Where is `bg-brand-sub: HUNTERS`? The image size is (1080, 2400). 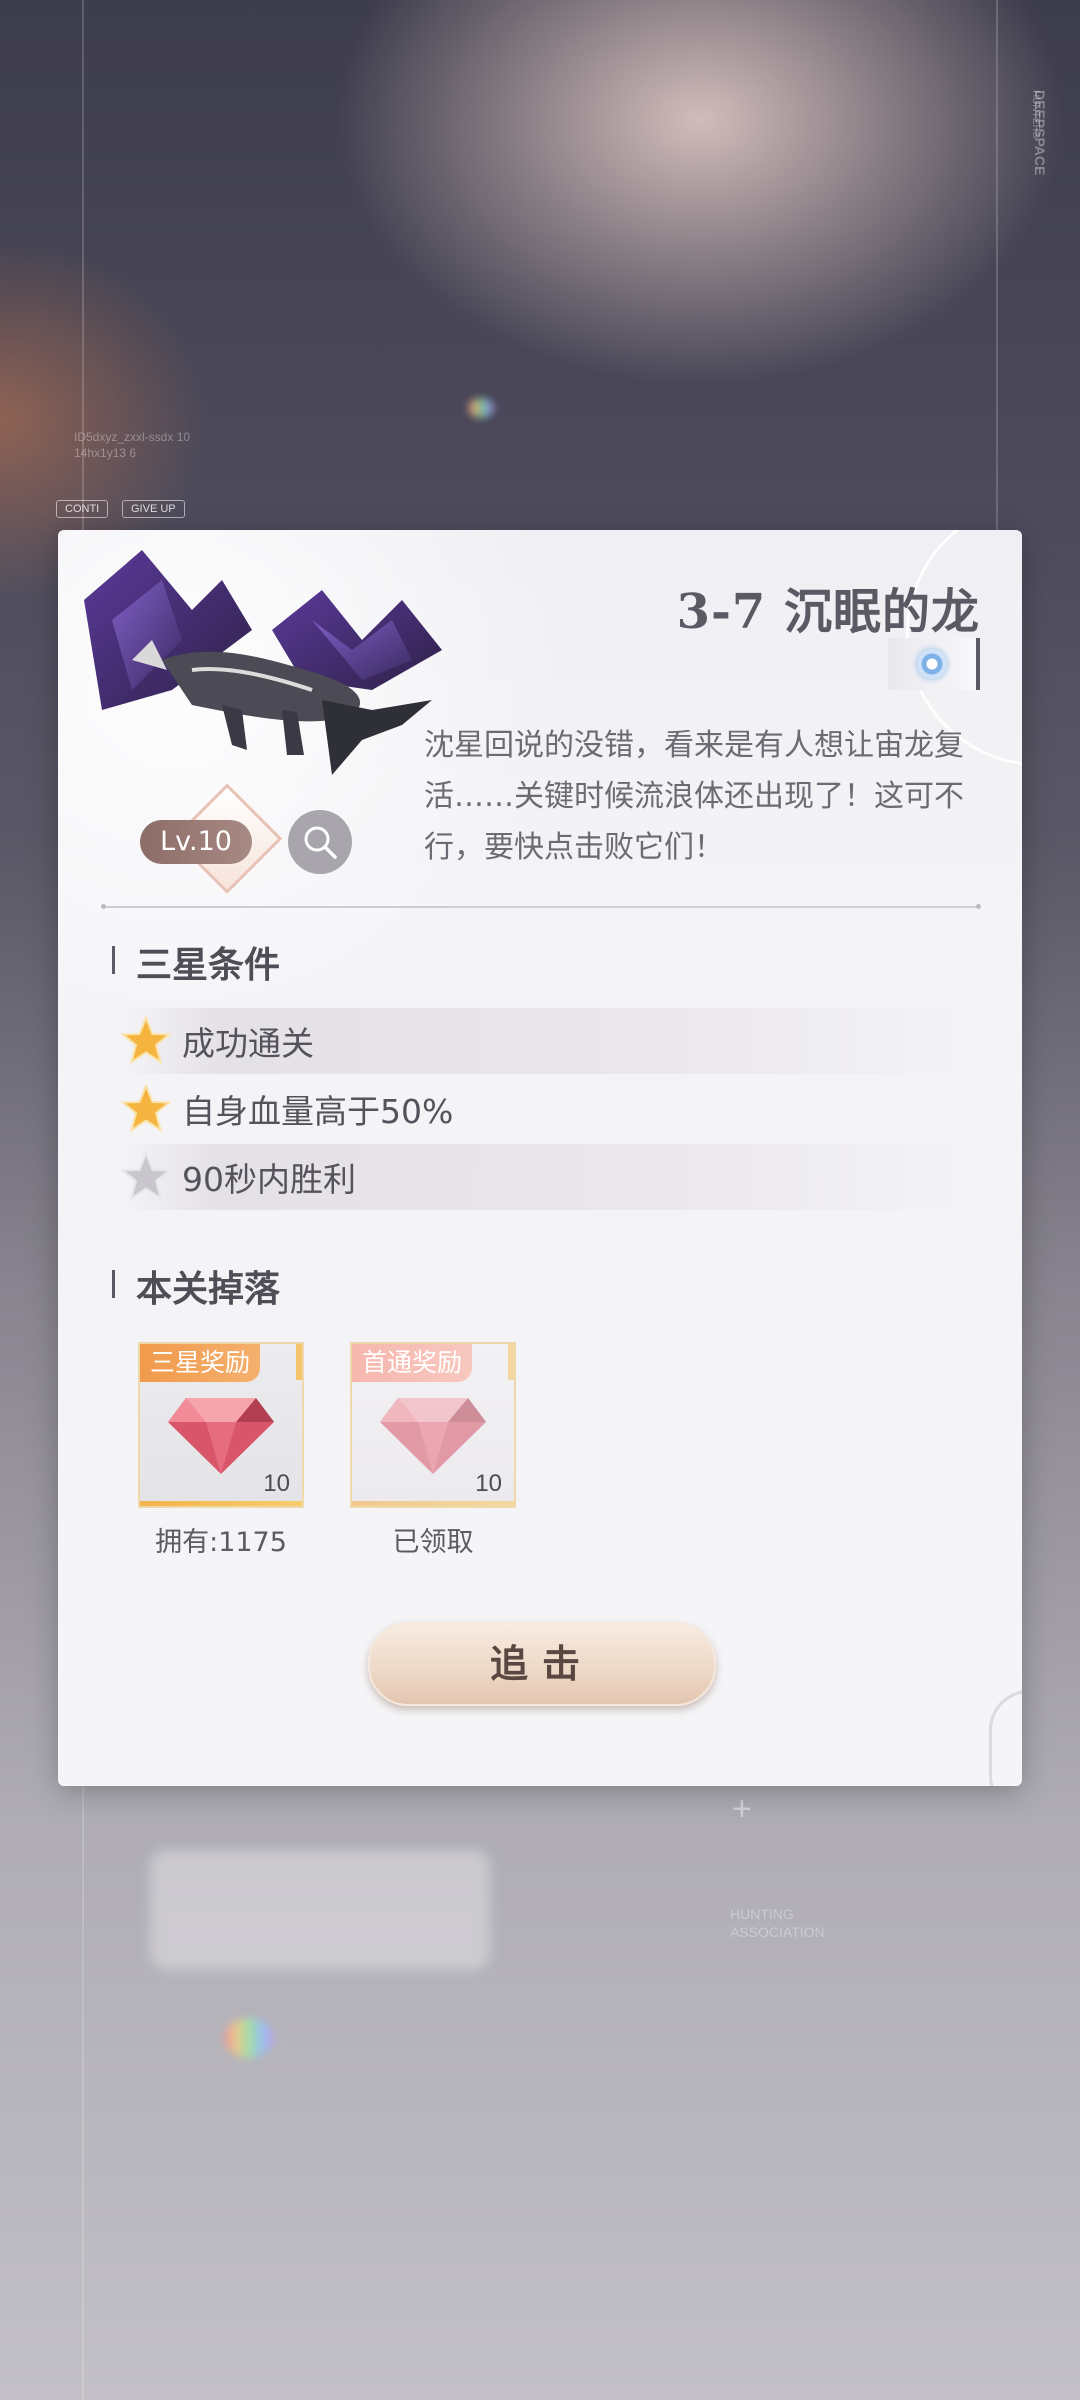
bg-brand-sub: HUNTERS is located at coordinates (1035, 114).